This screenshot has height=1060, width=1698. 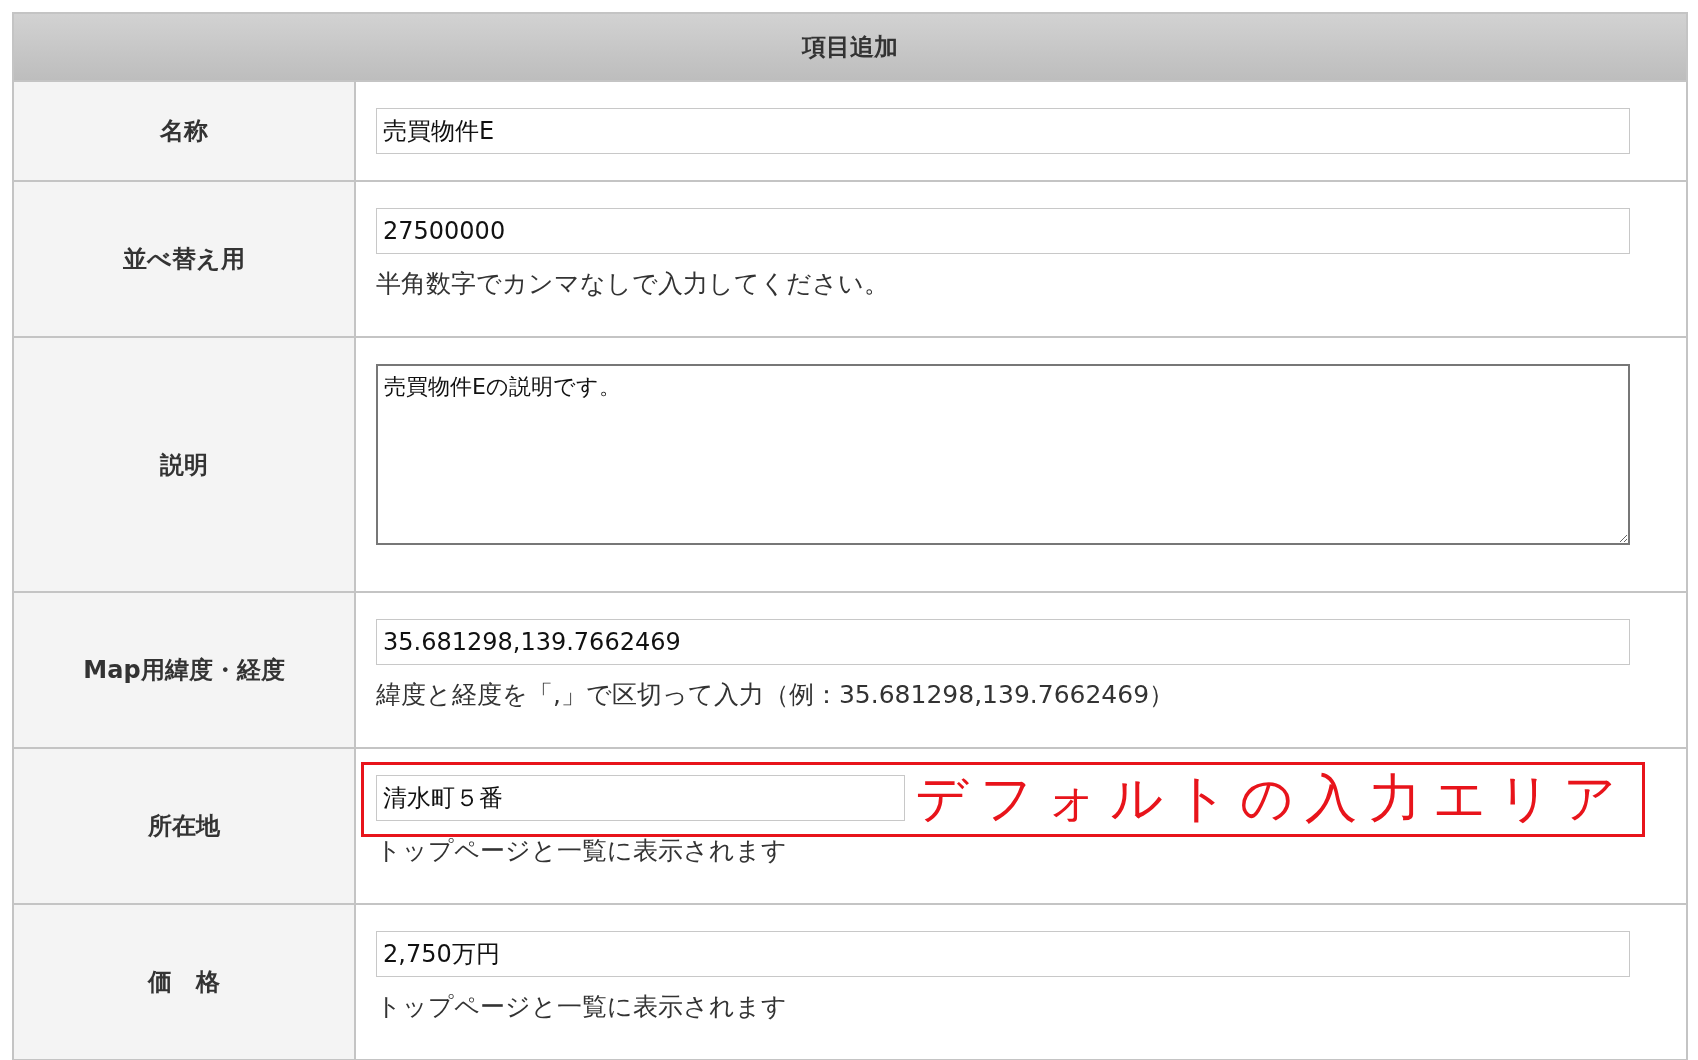 I want to click on field-label: Map用緯度・経度, so click(x=185, y=669).